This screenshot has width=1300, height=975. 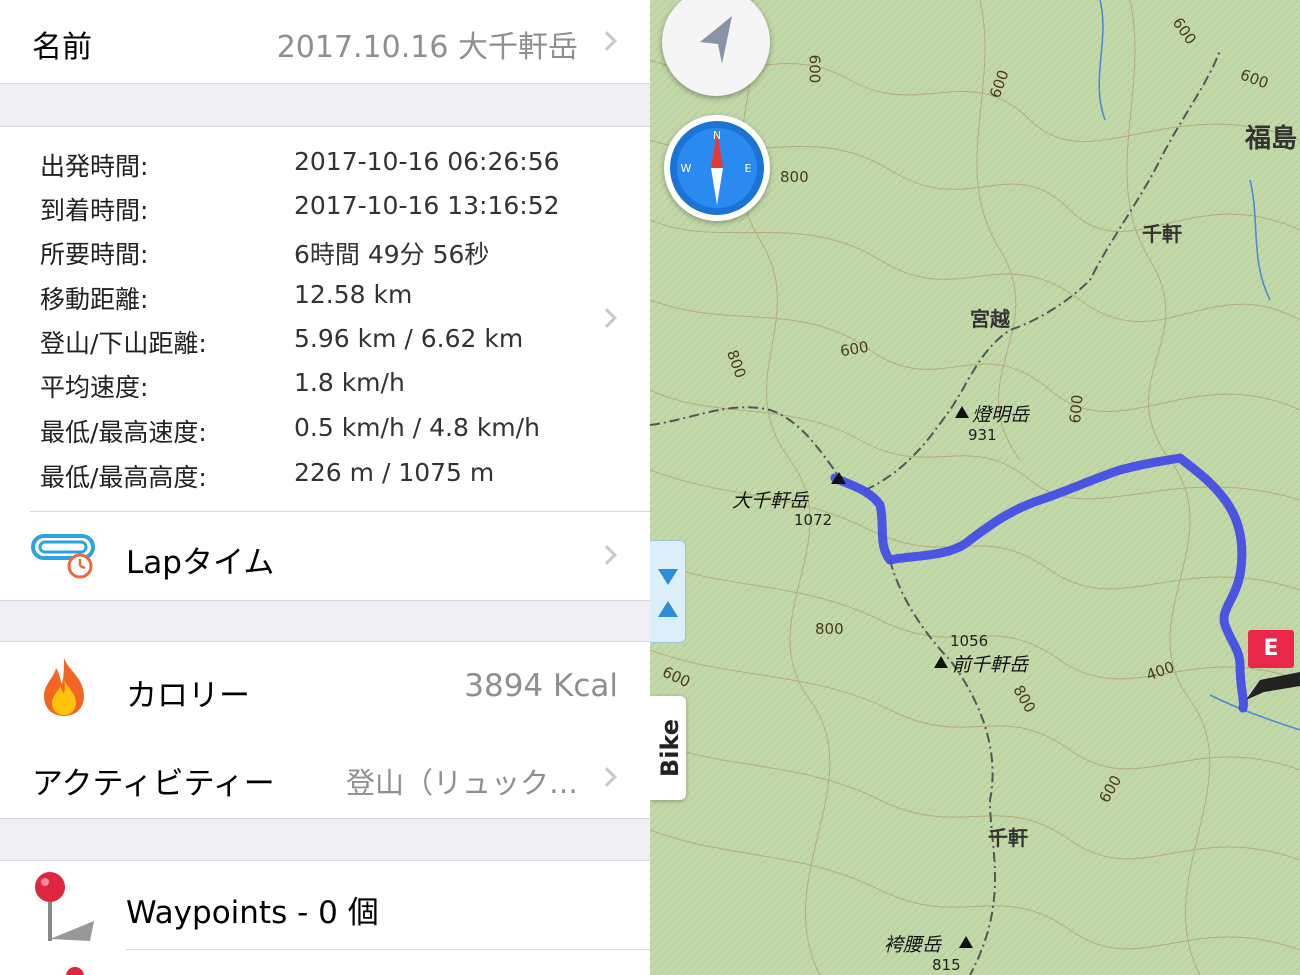 I want to click on name-row: 名前 2017.10.16 大千軒岳, so click(x=325, y=42).